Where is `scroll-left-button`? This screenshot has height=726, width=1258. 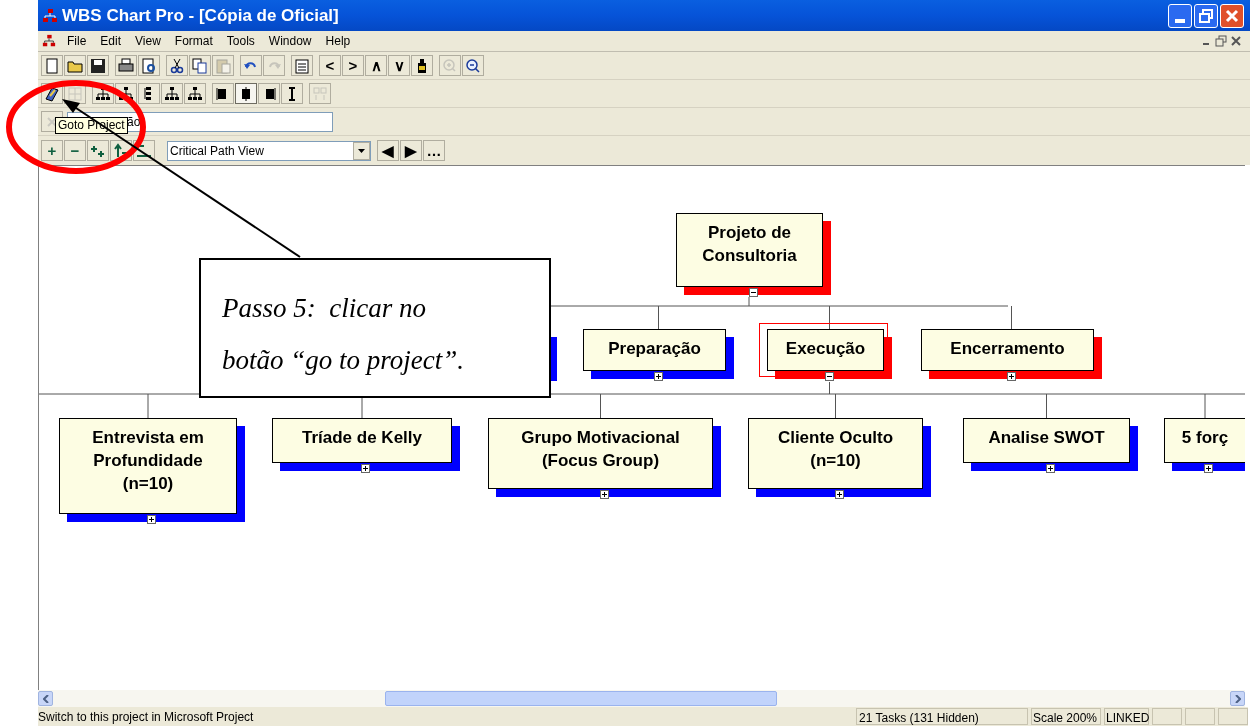 scroll-left-button is located at coordinates (45, 698).